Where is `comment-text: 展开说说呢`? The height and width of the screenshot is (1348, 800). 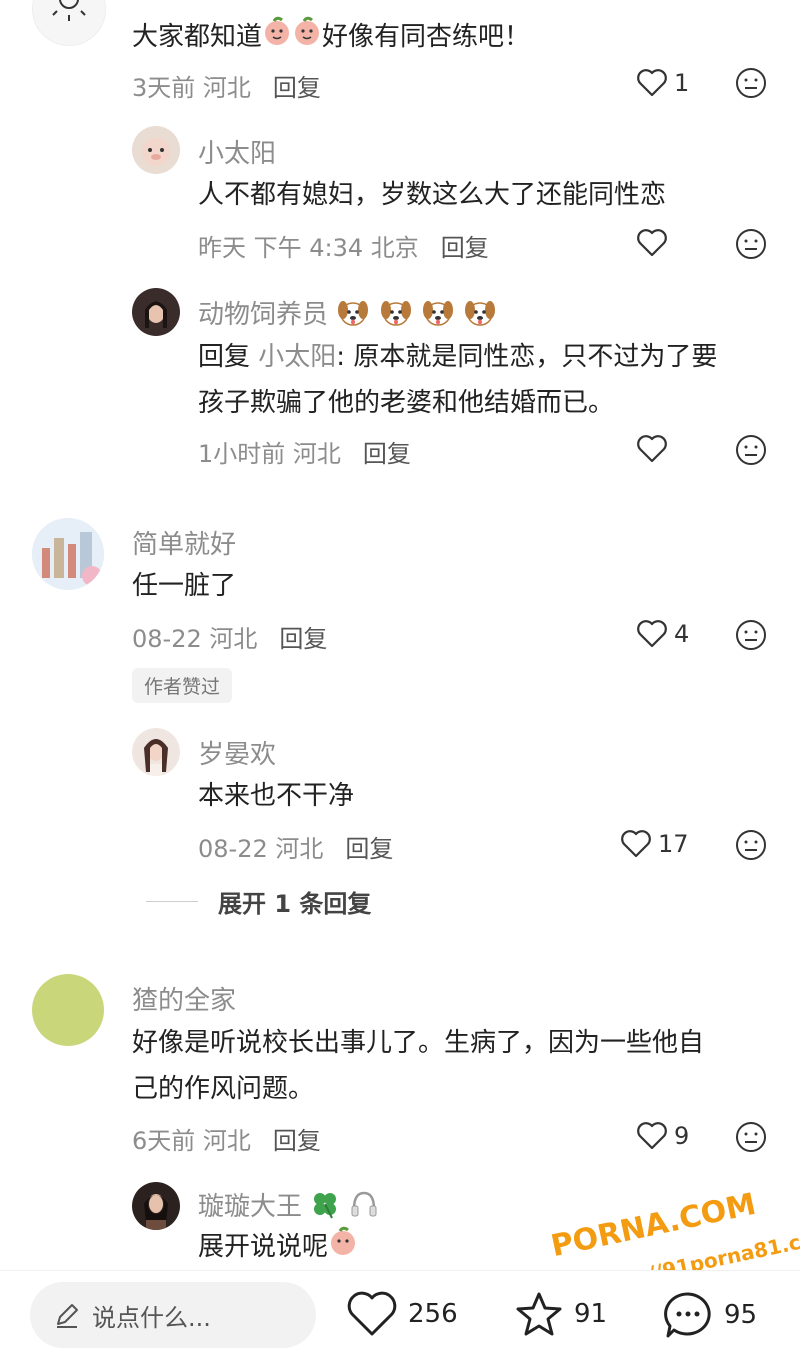 comment-text: 展开说说呢 is located at coordinates (278, 1247).